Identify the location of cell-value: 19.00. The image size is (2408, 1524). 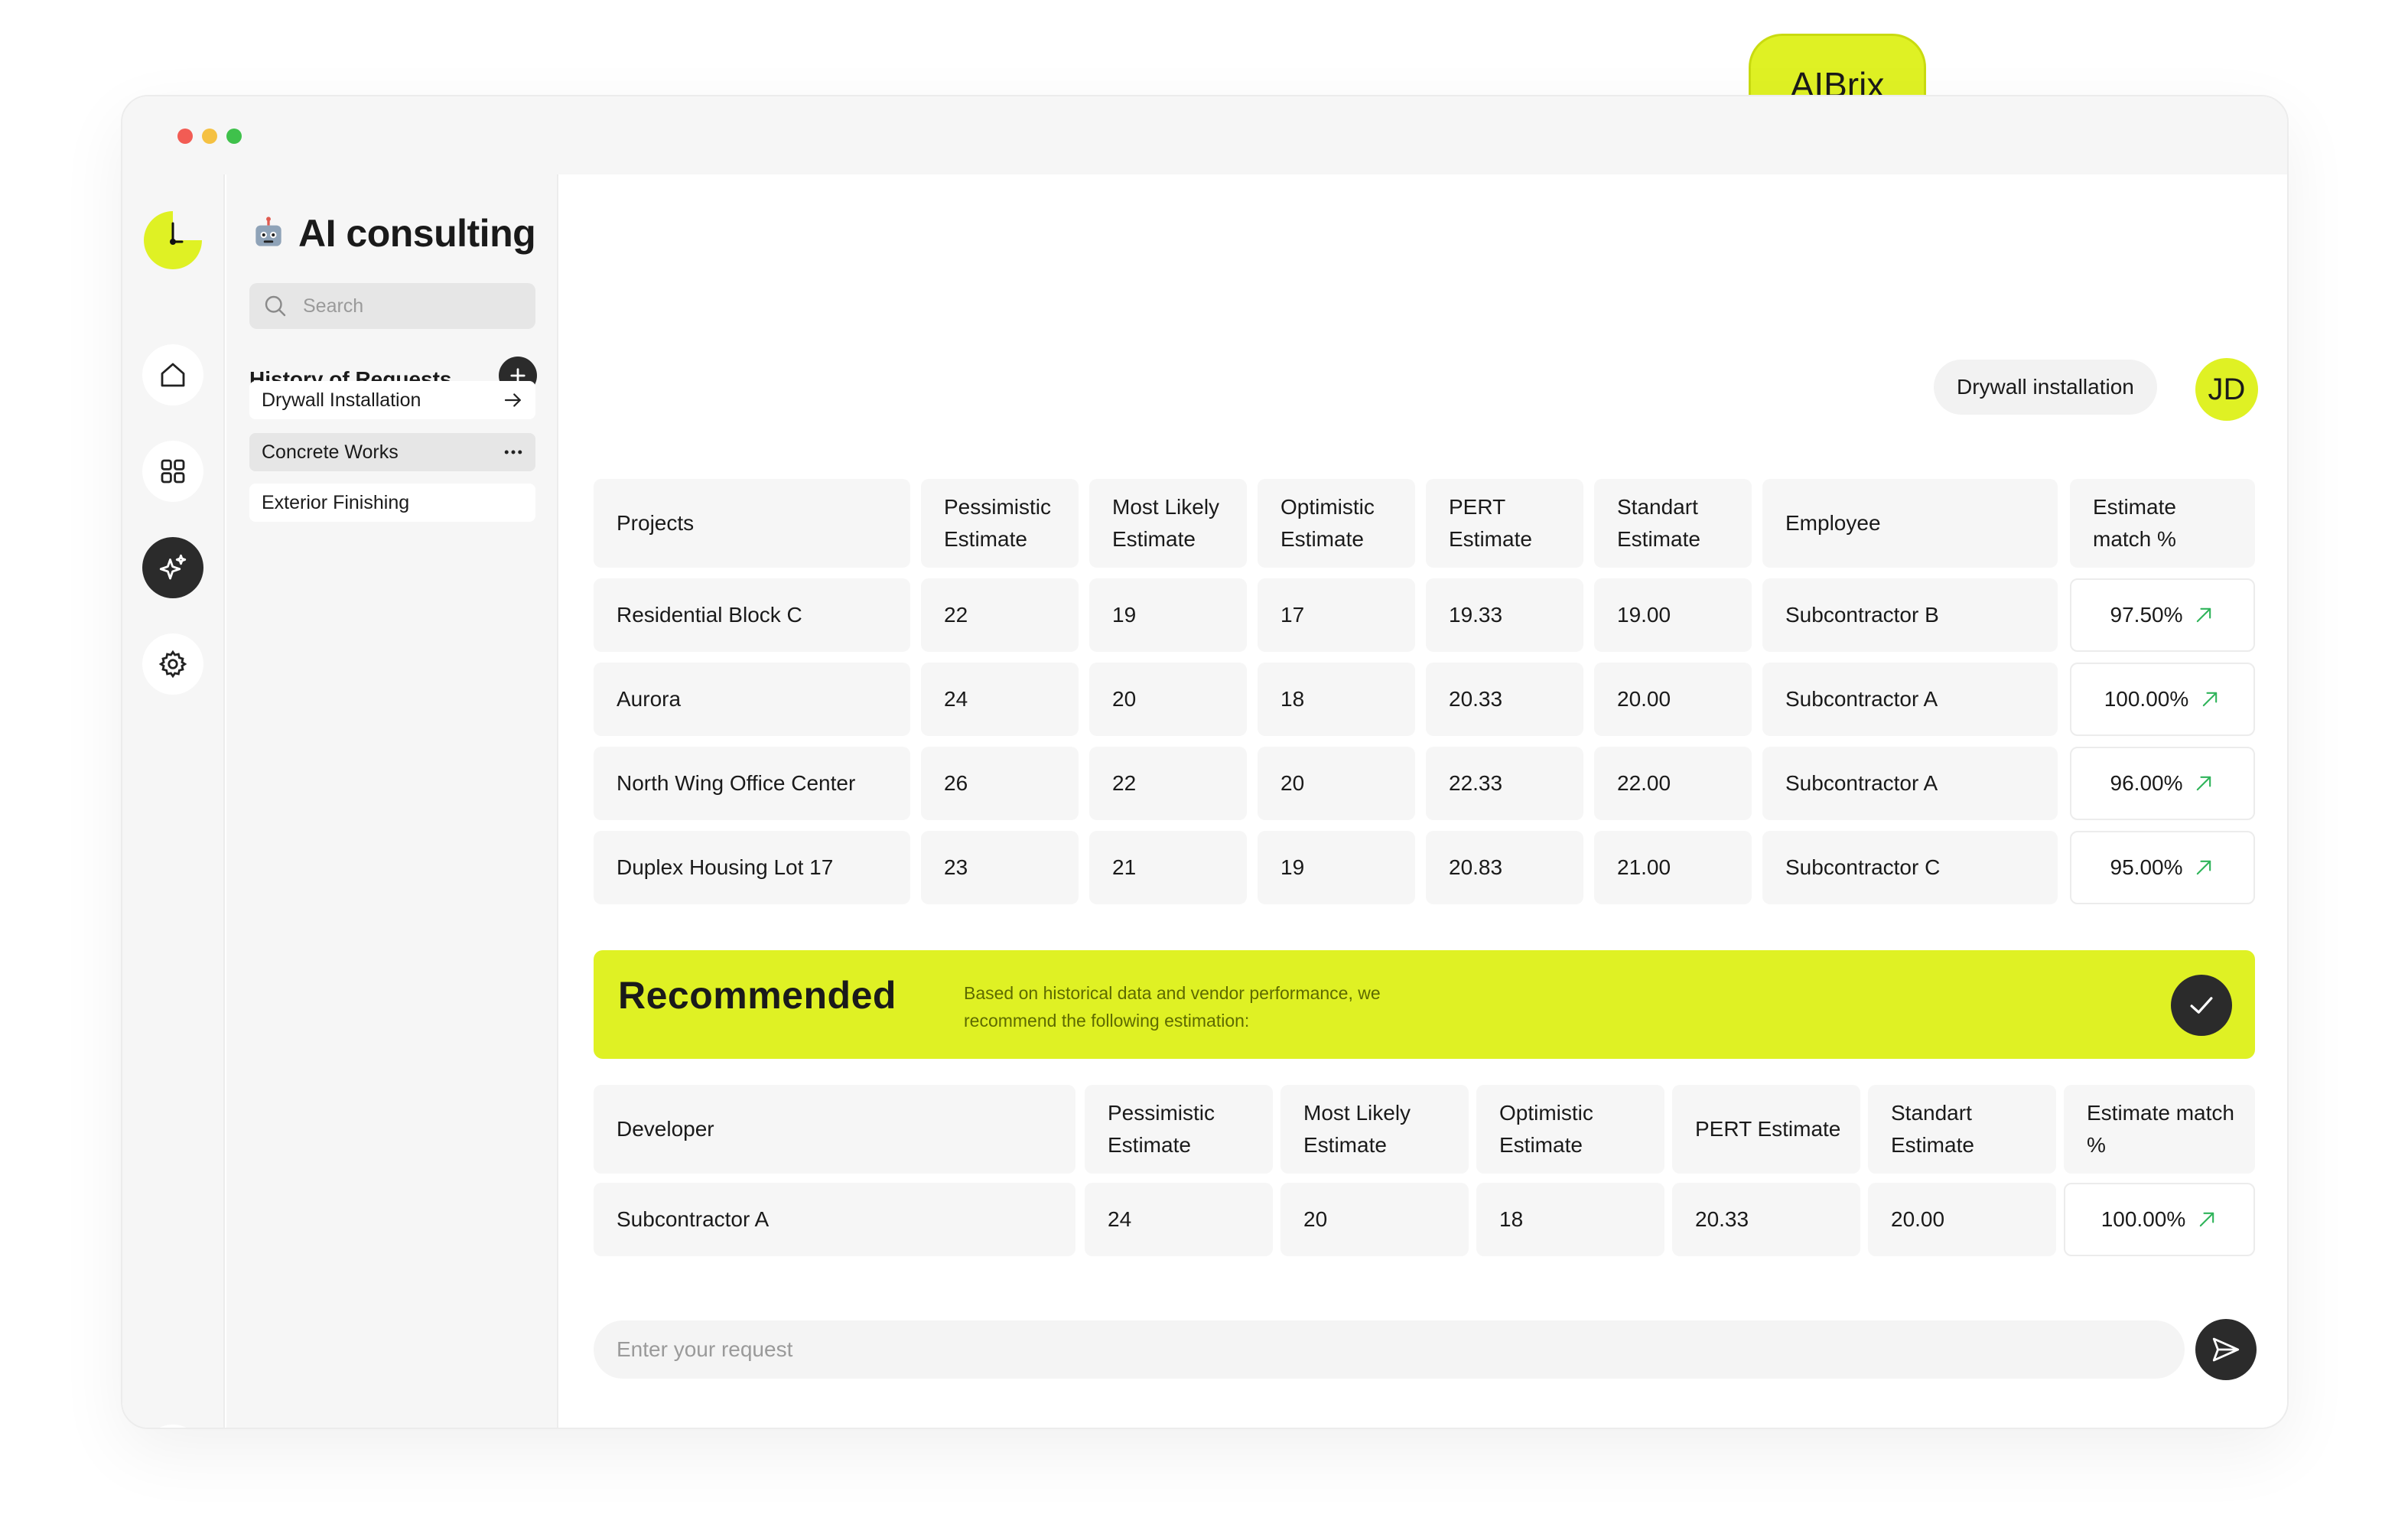
(1644, 615).